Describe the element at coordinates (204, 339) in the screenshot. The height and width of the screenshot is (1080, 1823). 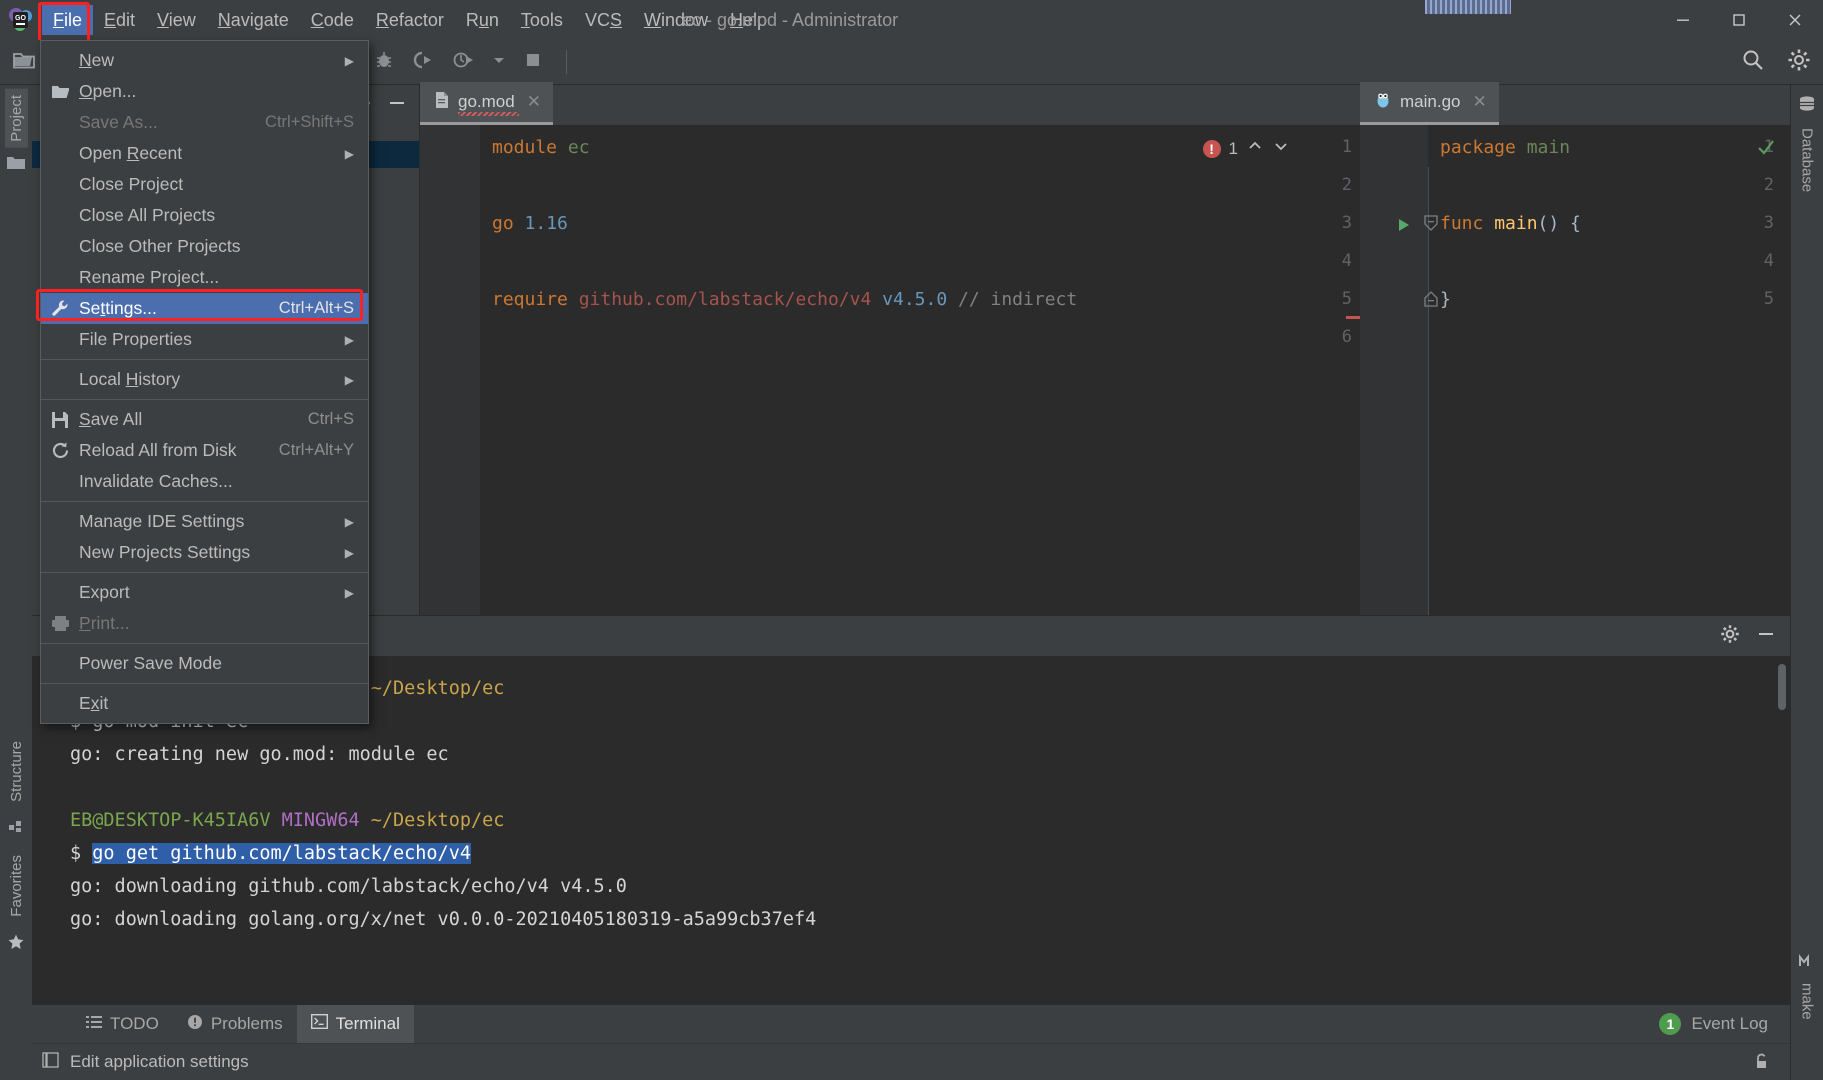
I see `menu-item-file-properties: File Properties ▶` at that location.